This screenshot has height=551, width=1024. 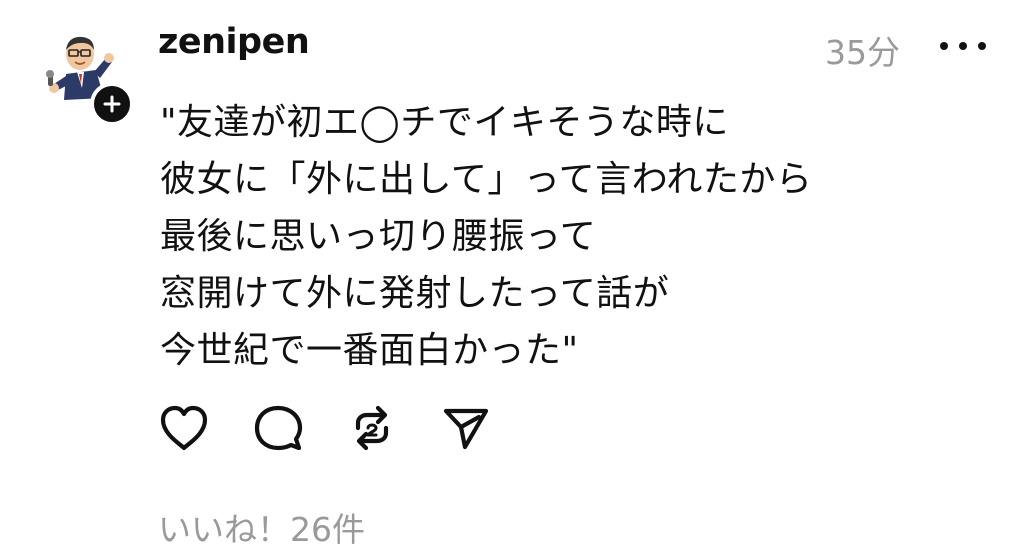 I want to click on comment-icon, so click(x=278, y=428).